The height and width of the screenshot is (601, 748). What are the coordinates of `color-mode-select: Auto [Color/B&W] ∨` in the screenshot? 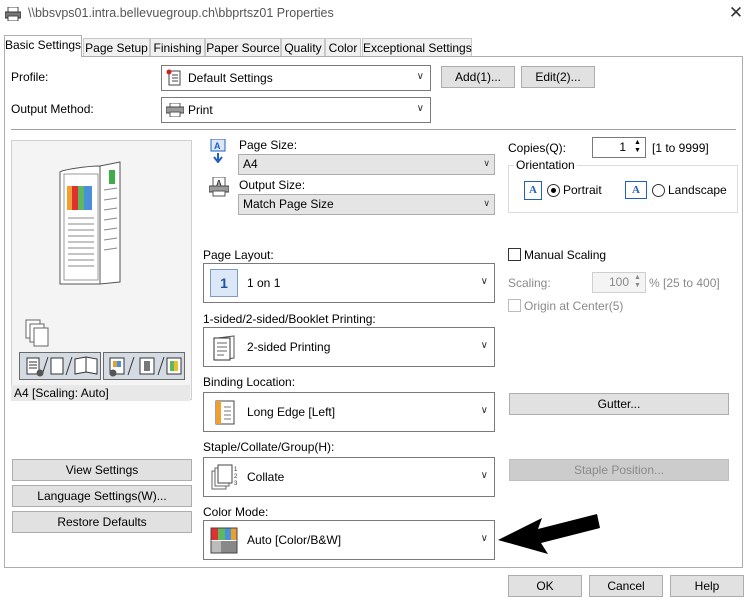 It's located at (349, 540).